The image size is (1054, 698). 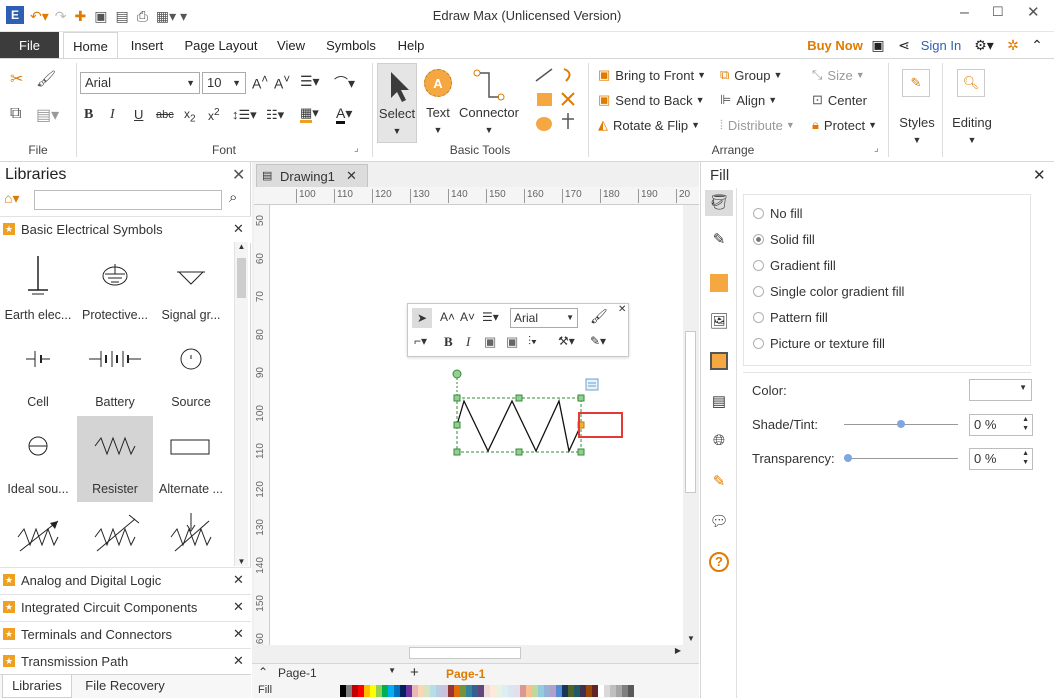 I want to click on radio-picture-fill: Picture or texture fill, so click(x=819, y=343).